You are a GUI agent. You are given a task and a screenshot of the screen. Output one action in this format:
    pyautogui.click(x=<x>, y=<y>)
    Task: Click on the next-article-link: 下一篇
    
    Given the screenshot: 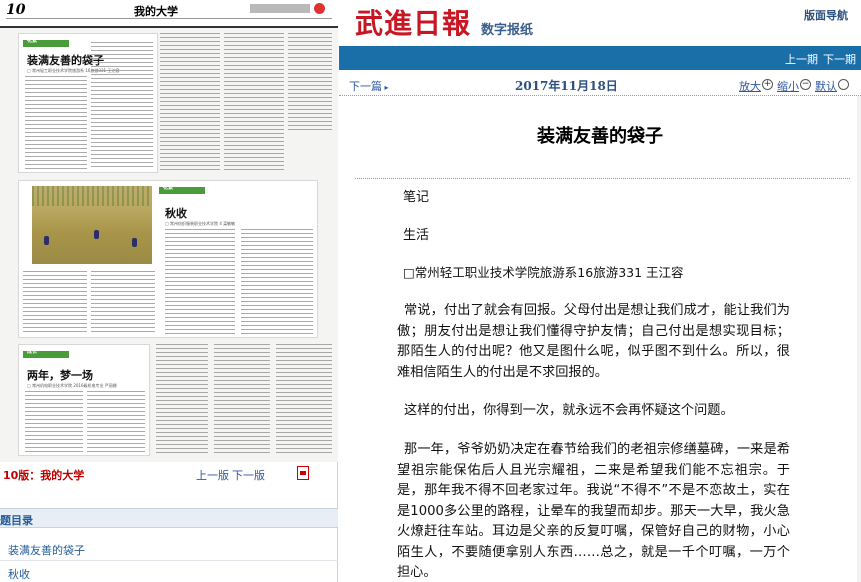 What is the action you would take?
    pyautogui.click(x=369, y=86)
    